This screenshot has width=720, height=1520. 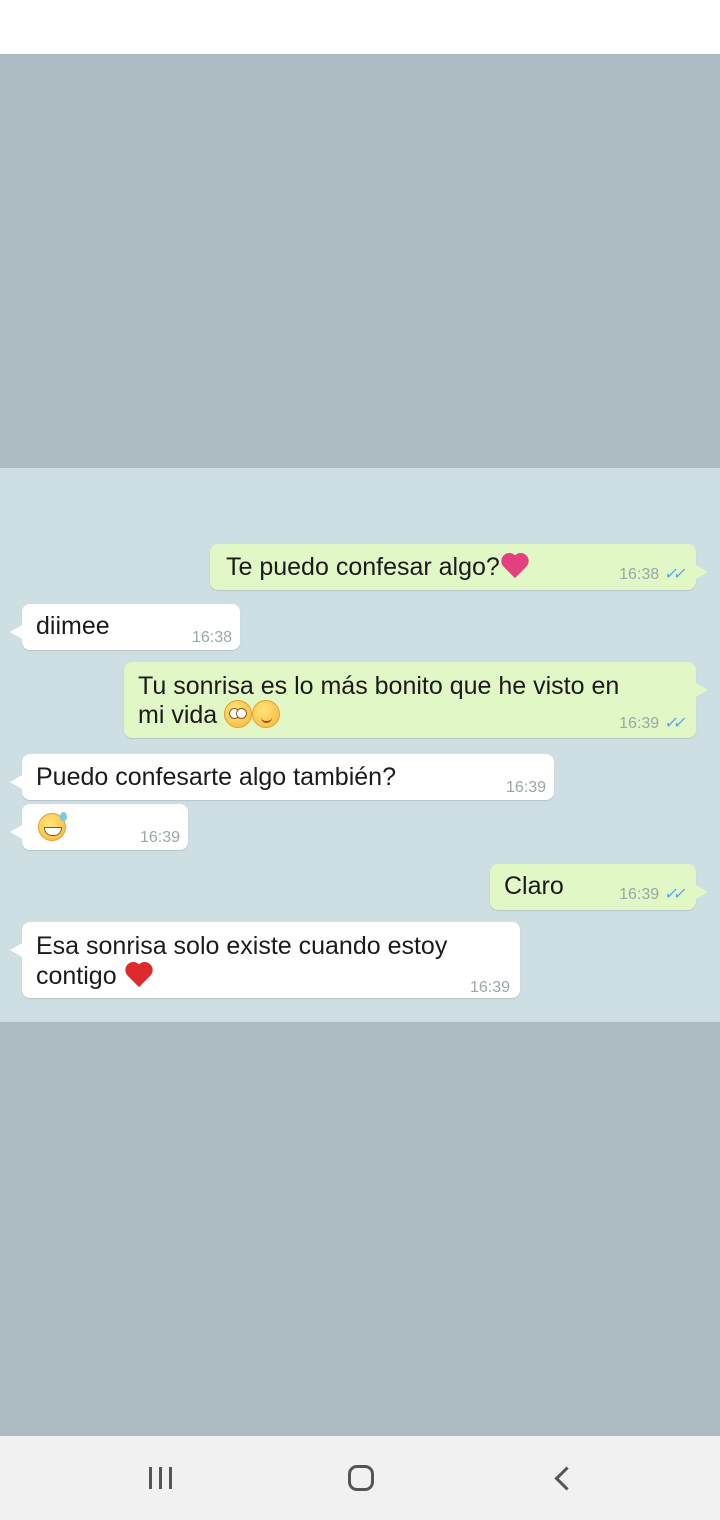 I want to click on home-button, so click(x=361, y=1478).